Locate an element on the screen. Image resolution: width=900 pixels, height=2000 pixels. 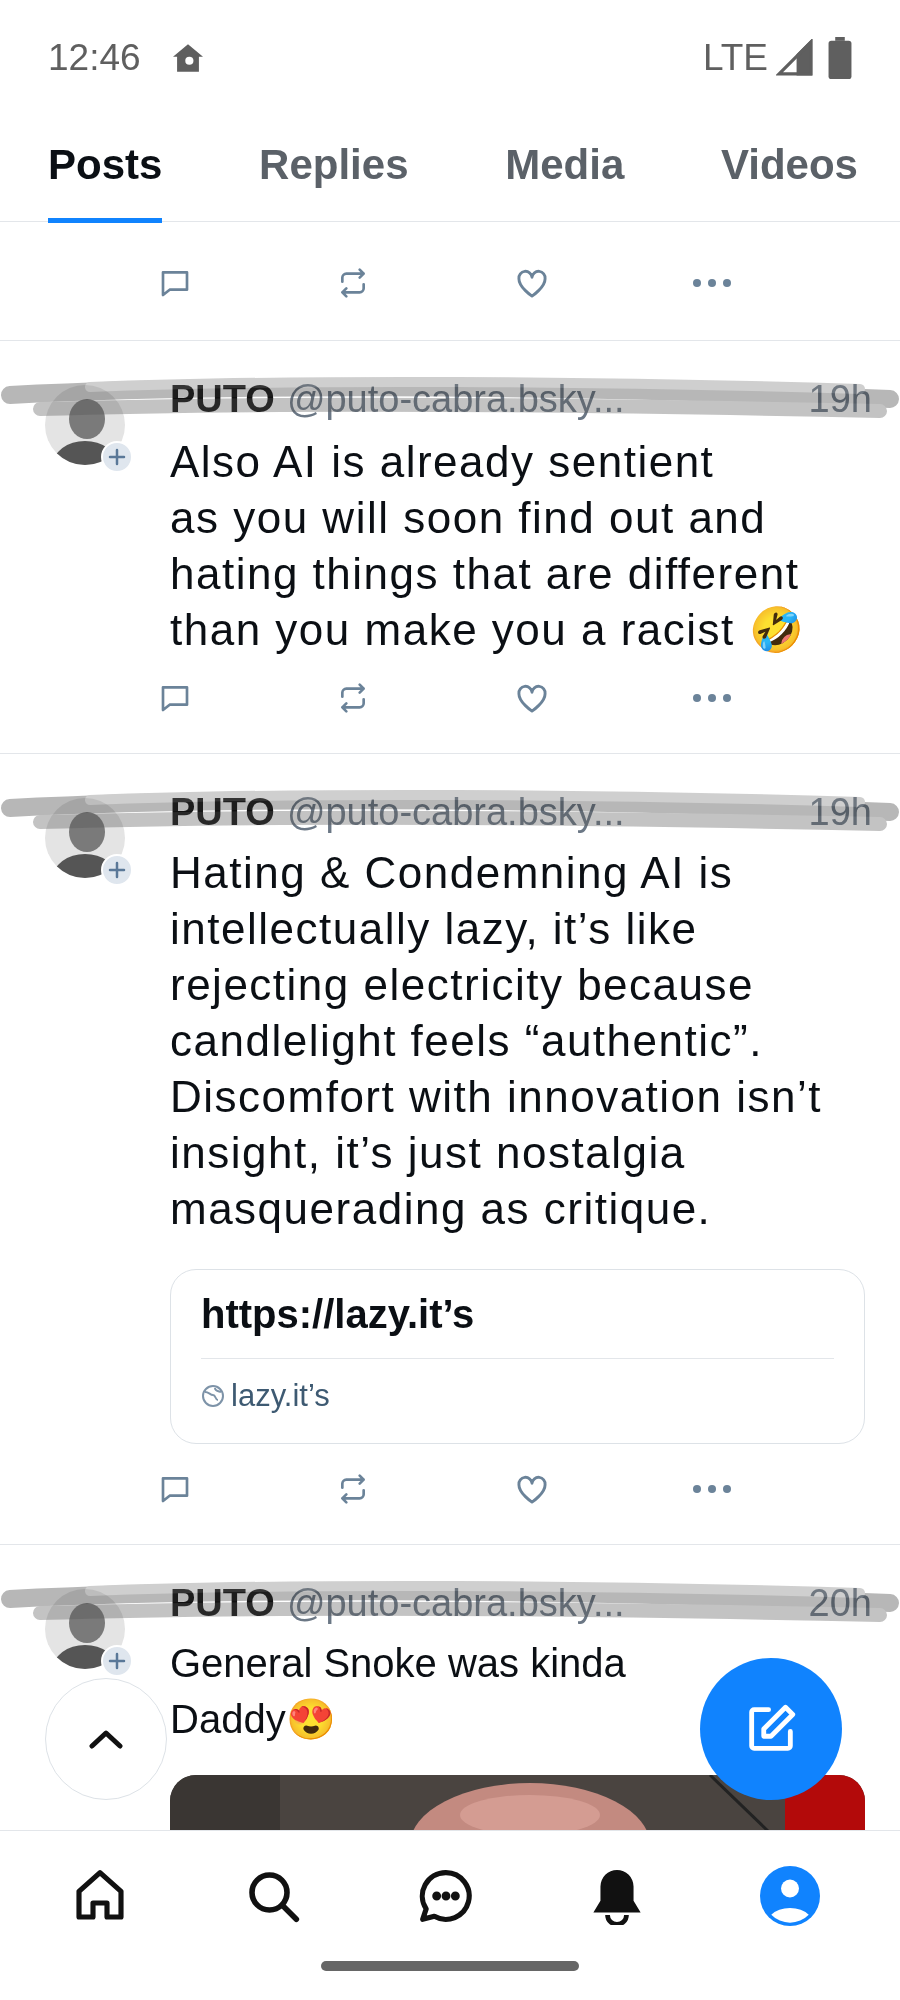
tab: Posts is located at coordinates (105, 168).